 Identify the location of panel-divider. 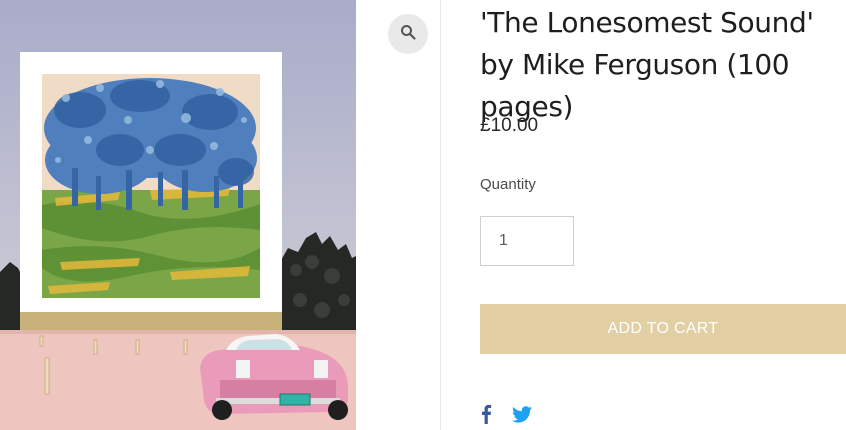
(440, 215).